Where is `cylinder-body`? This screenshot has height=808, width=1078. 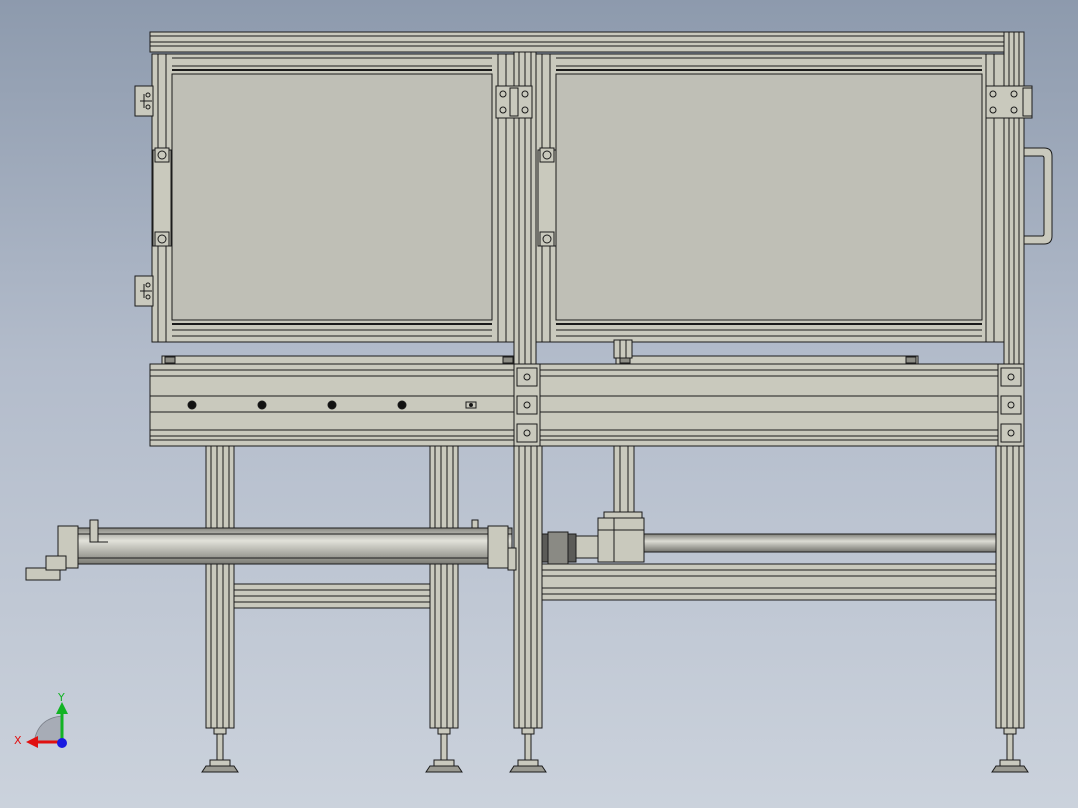 cylinder-body is located at coordinates (289, 546).